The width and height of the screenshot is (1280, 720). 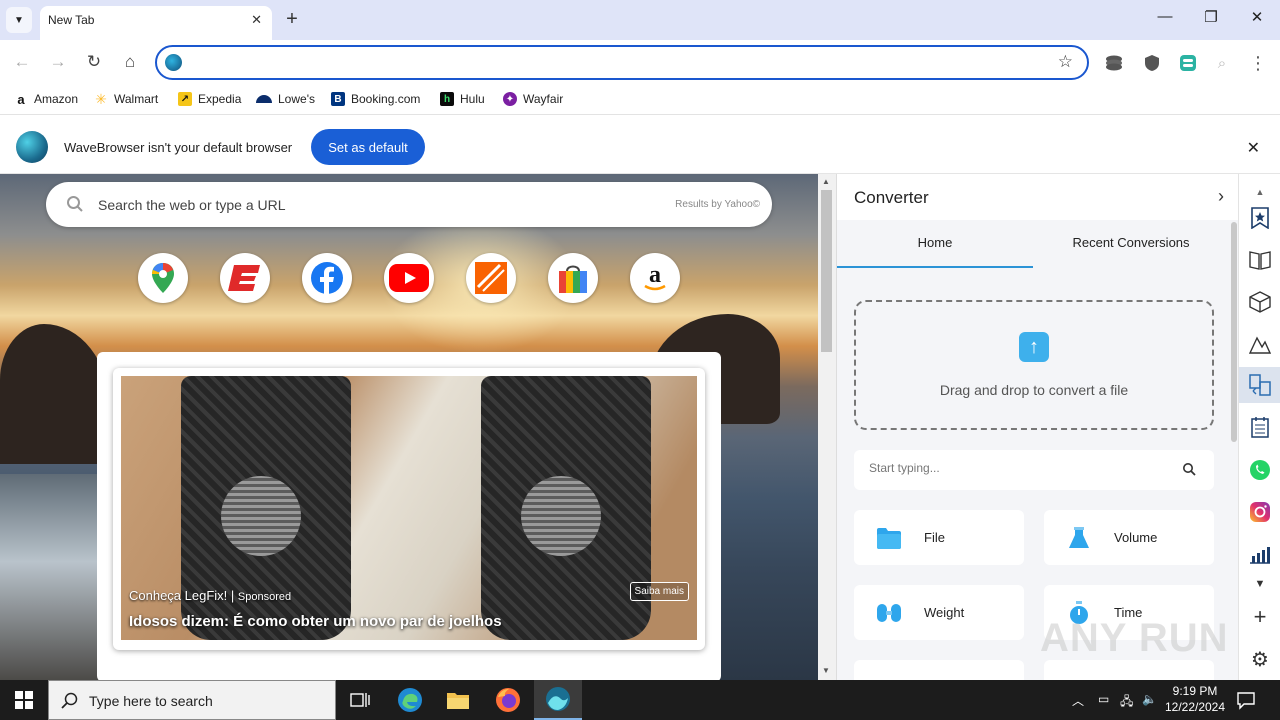 I want to click on notification-icon, so click(x=1246, y=700).